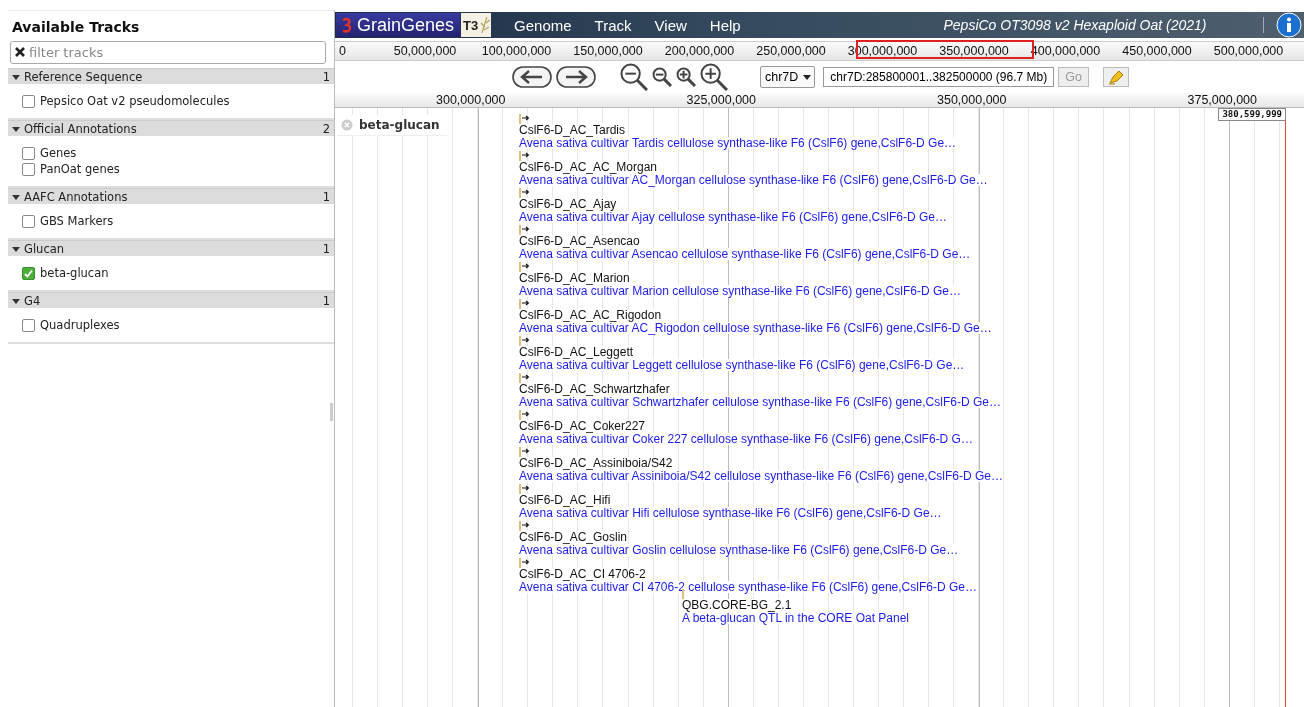 The image size is (1304, 707). What do you see at coordinates (425, 51) in the screenshot?
I see `ruler-label: 50,000,000` at bounding box center [425, 51].